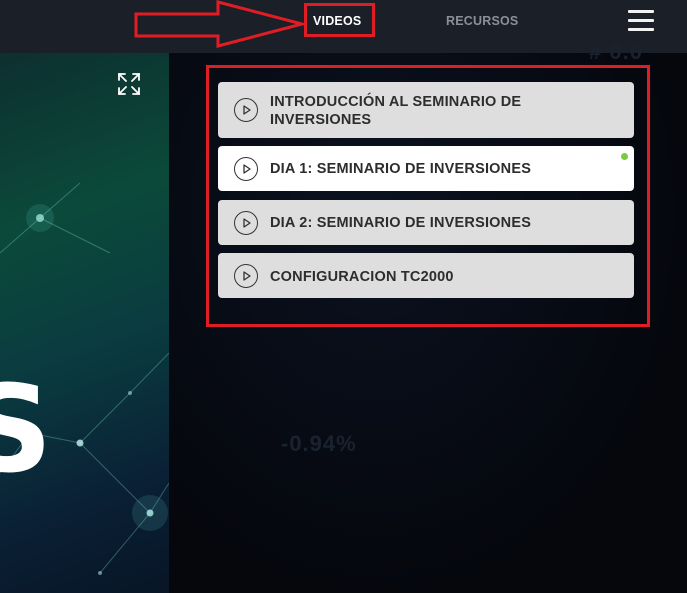 The image size is (687, 593). What do you see at coordinates (26, 430) in the screenshot?
I see `video-overlay-text: S` at bounding box center [26, 430].